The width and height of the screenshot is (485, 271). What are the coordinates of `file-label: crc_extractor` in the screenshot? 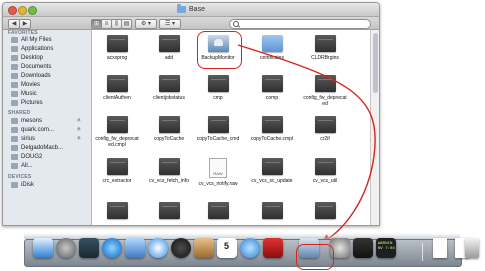 It's located at (117, 181).